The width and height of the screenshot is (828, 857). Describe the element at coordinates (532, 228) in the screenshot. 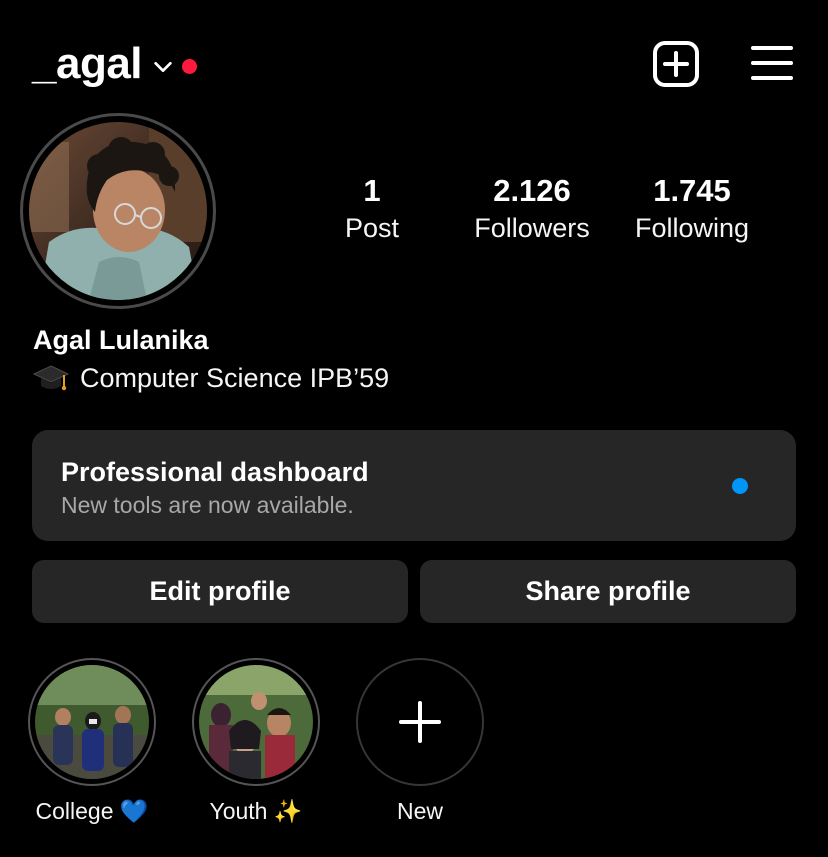

I see `followers-label: Followers` at that location.